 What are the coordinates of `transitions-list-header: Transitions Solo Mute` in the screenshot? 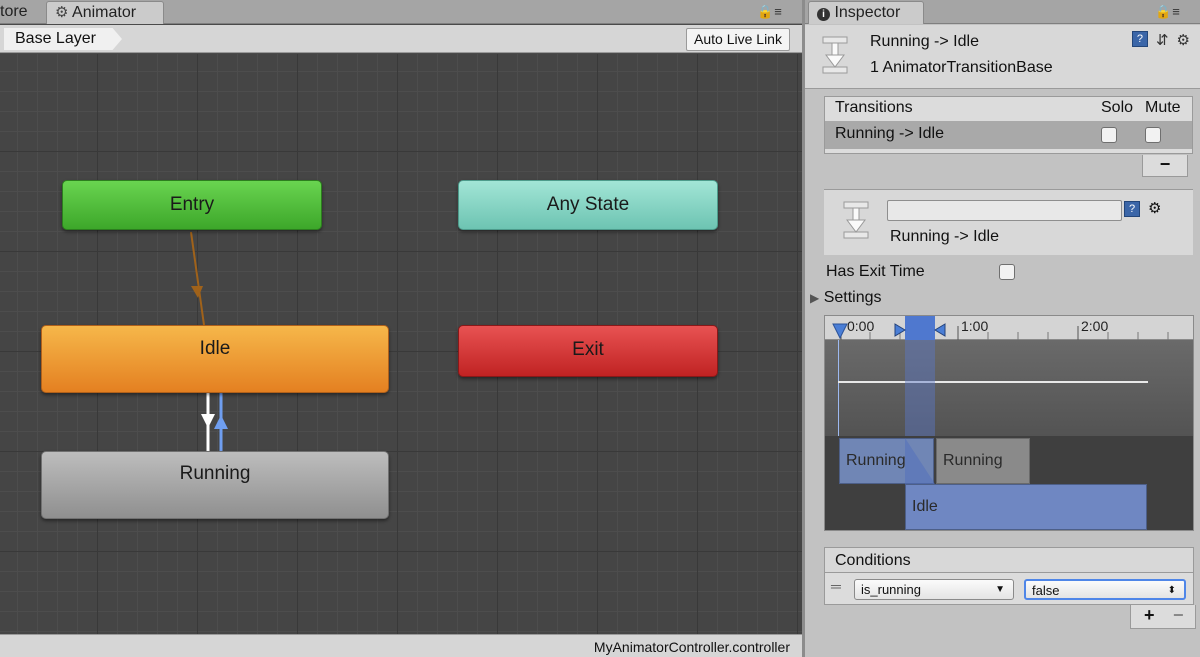 It's located at (1008, 109).